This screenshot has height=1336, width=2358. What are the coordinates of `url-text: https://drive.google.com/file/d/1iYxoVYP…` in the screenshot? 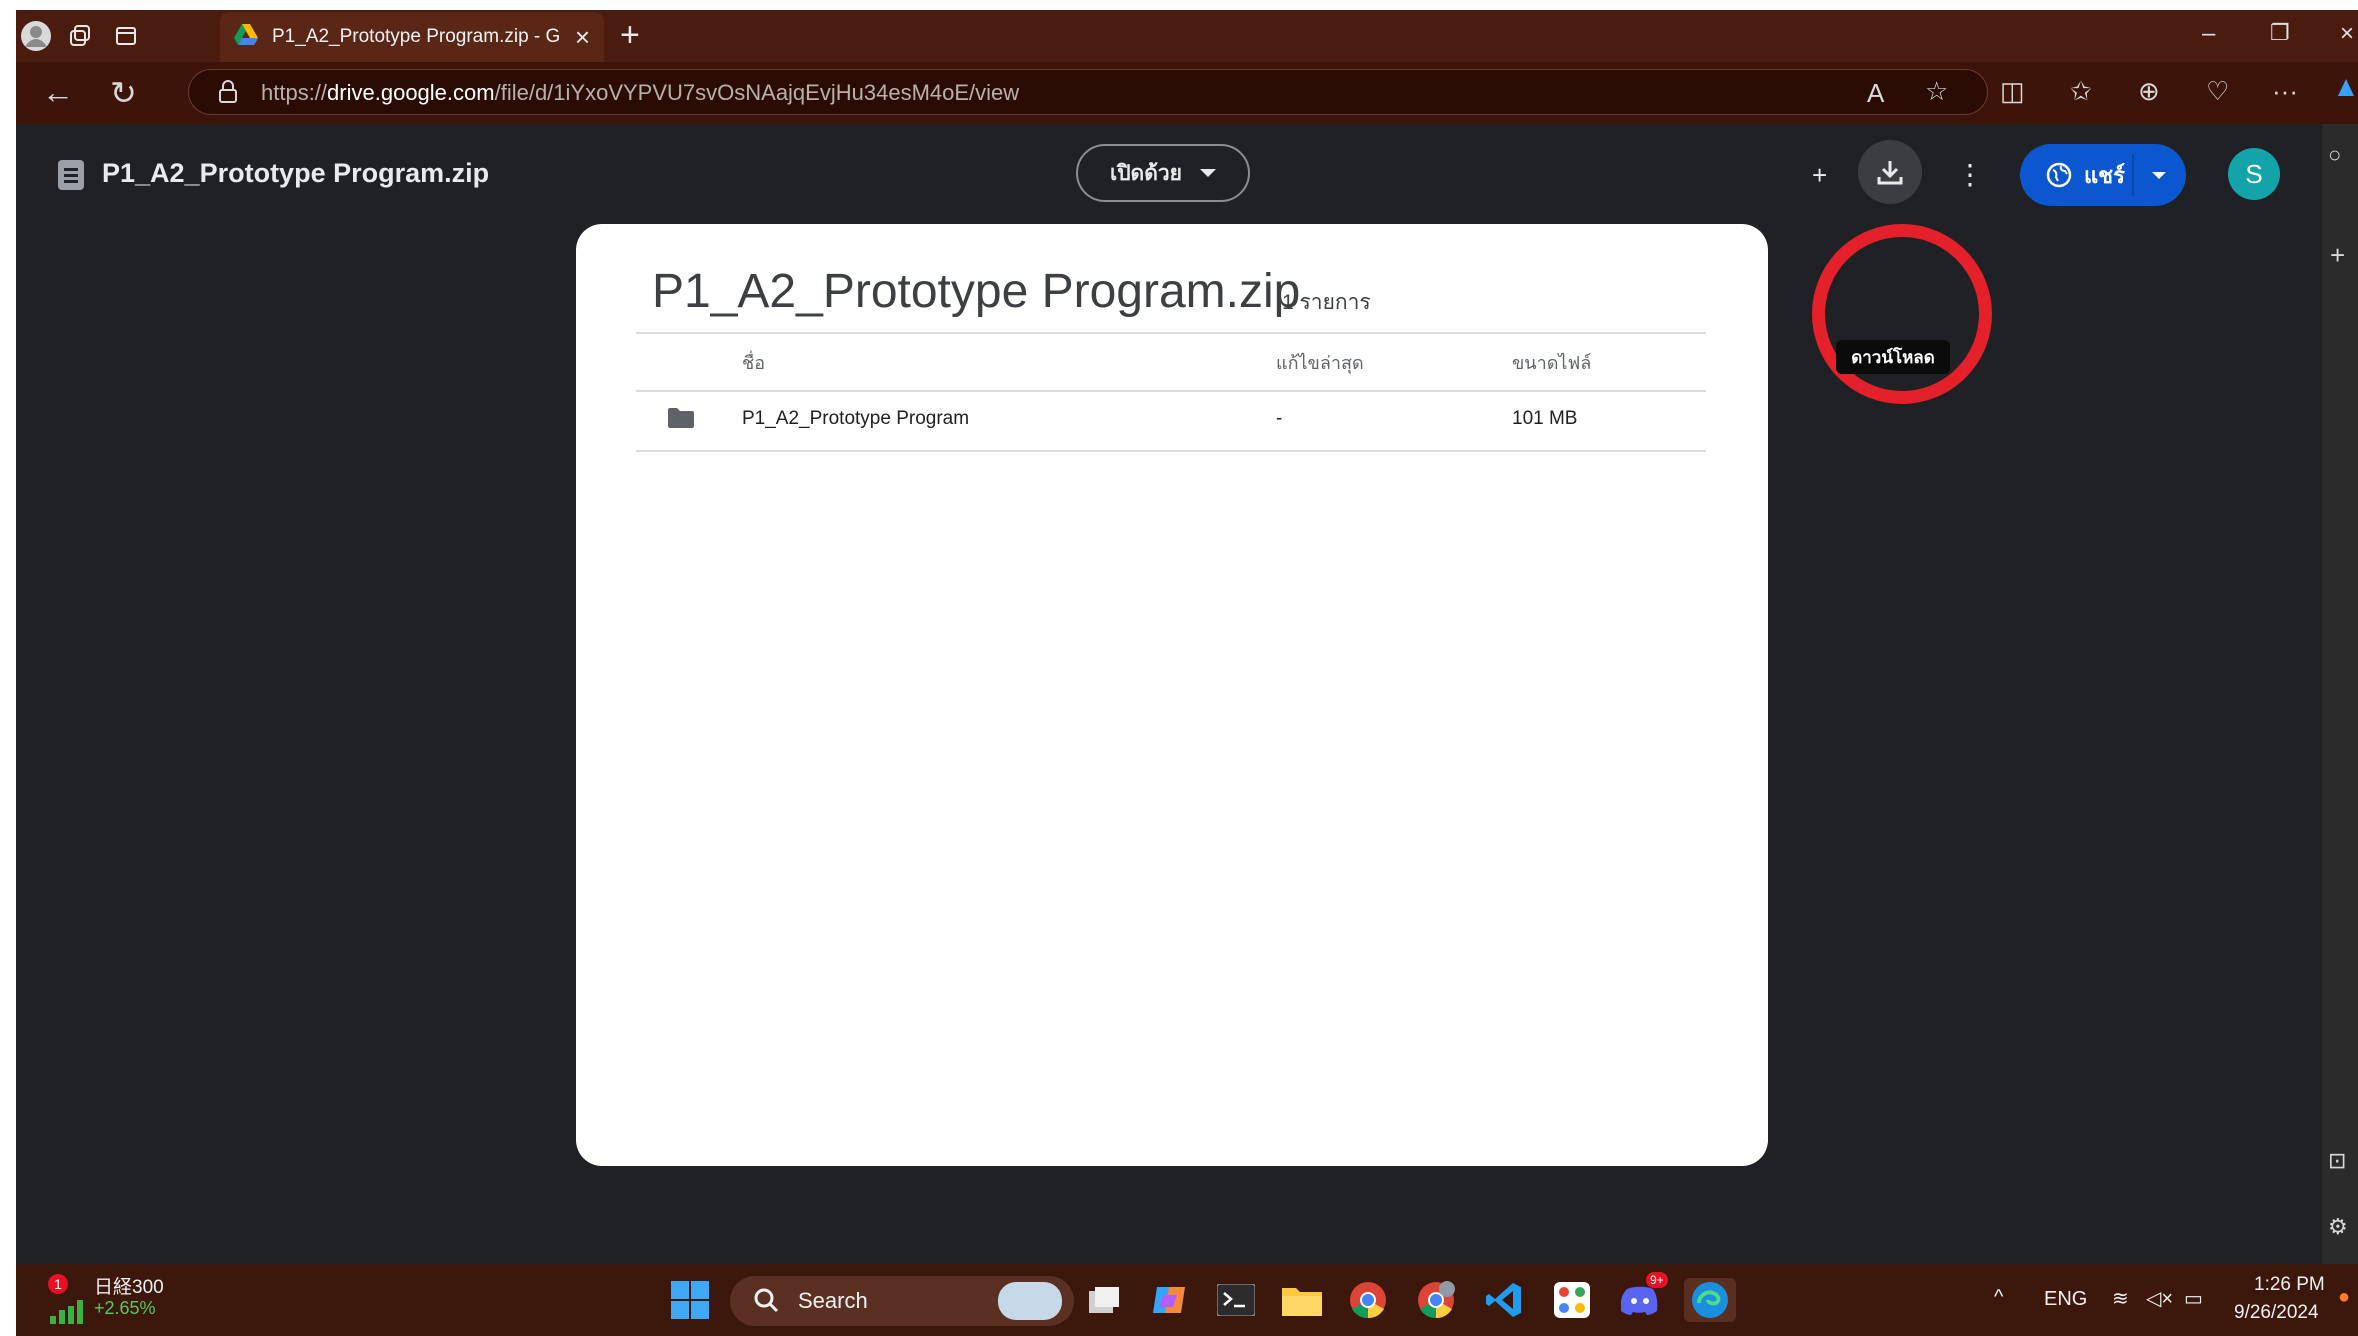 It's located at (640, 92).